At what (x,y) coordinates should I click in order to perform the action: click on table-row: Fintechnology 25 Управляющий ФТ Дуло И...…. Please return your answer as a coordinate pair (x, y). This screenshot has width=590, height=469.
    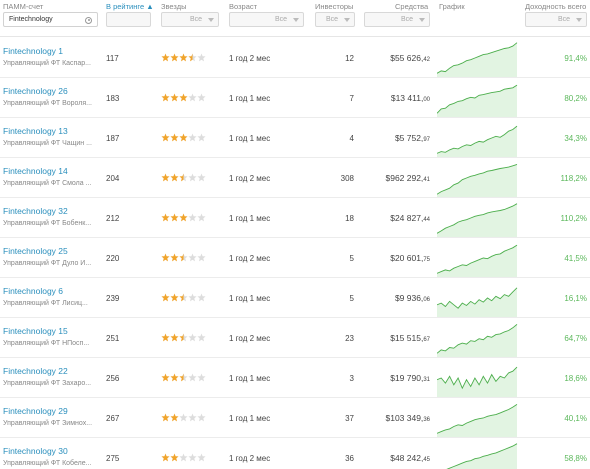
    Looking at the image, I should click on (295, 258).